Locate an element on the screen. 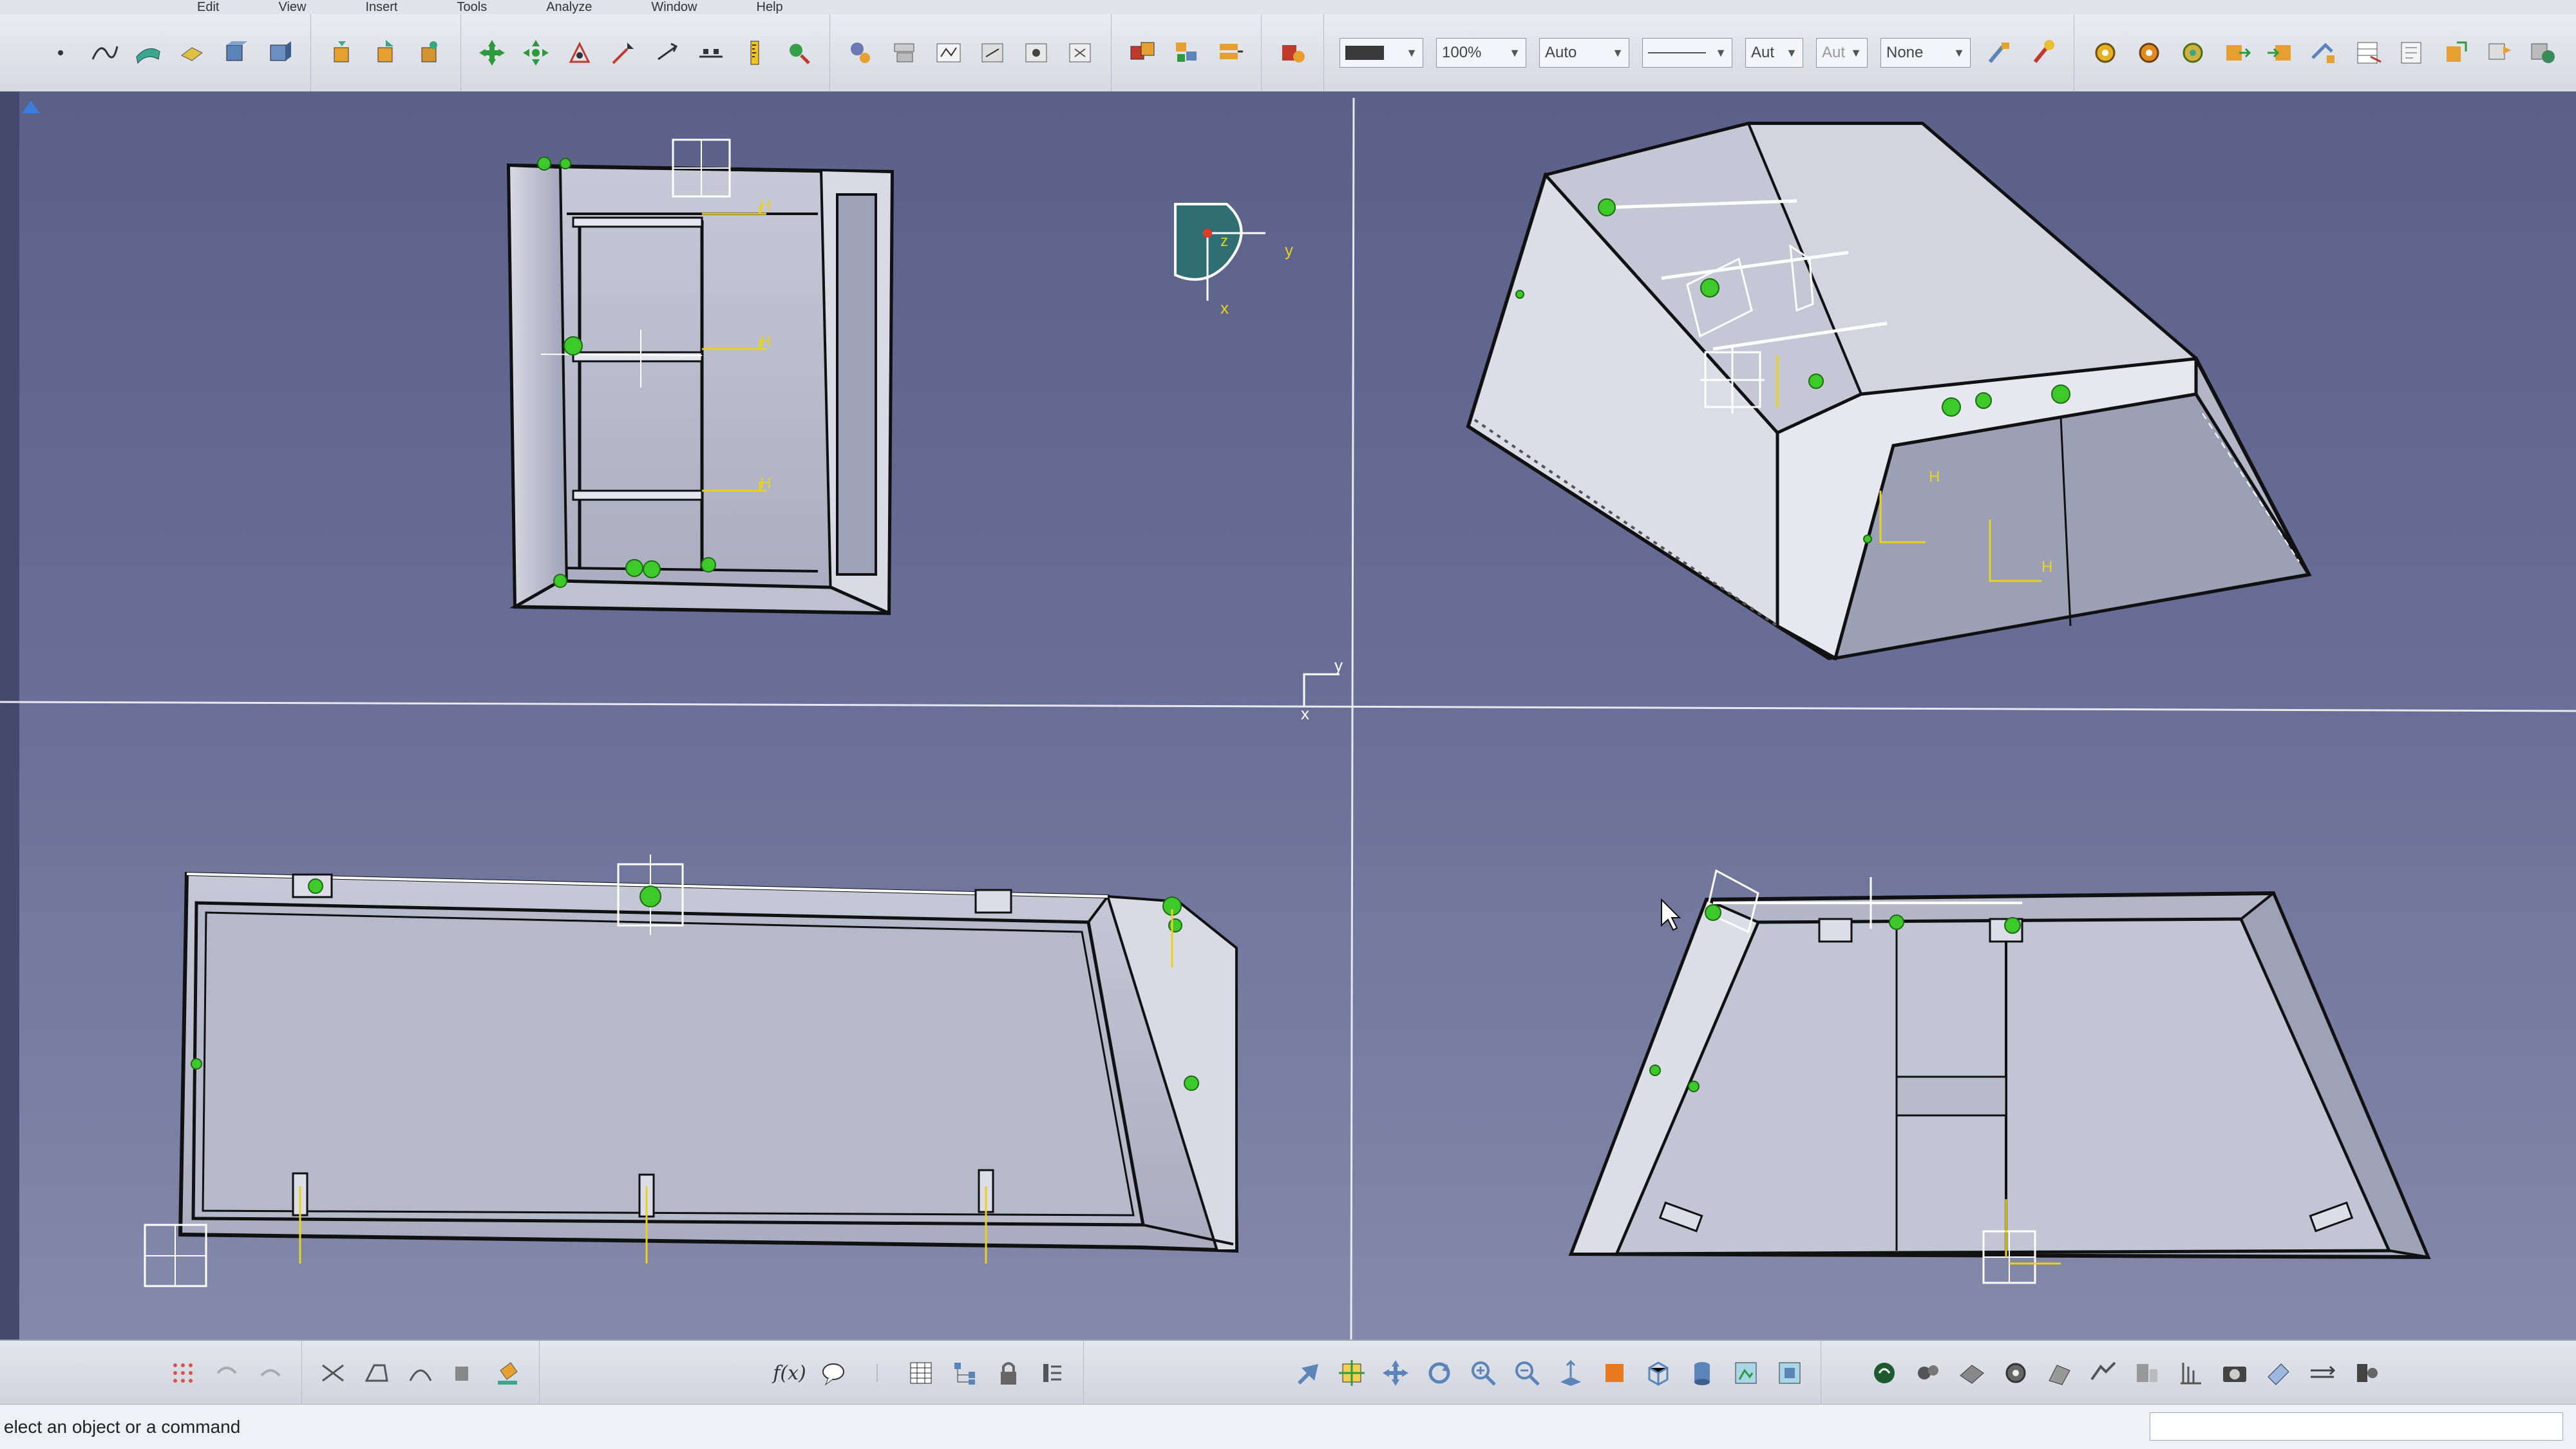  create-multi-view-icon is located at coordinates (1614, 1373).